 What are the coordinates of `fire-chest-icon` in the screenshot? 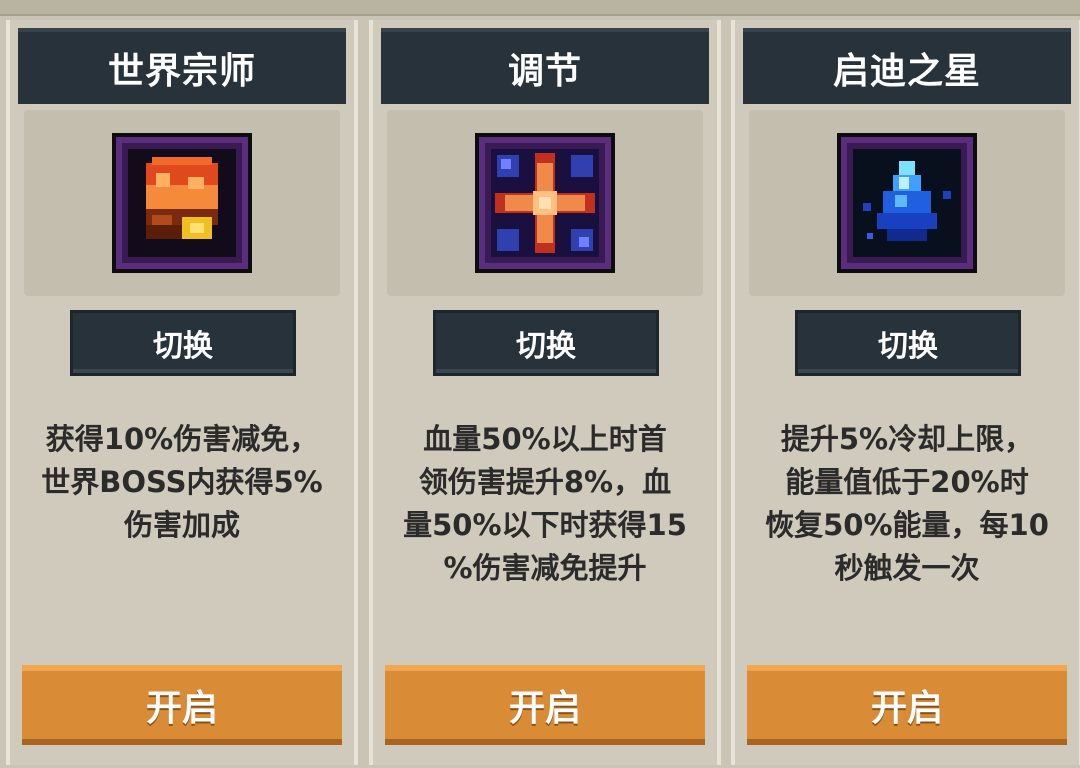 It's located at (182, 203).